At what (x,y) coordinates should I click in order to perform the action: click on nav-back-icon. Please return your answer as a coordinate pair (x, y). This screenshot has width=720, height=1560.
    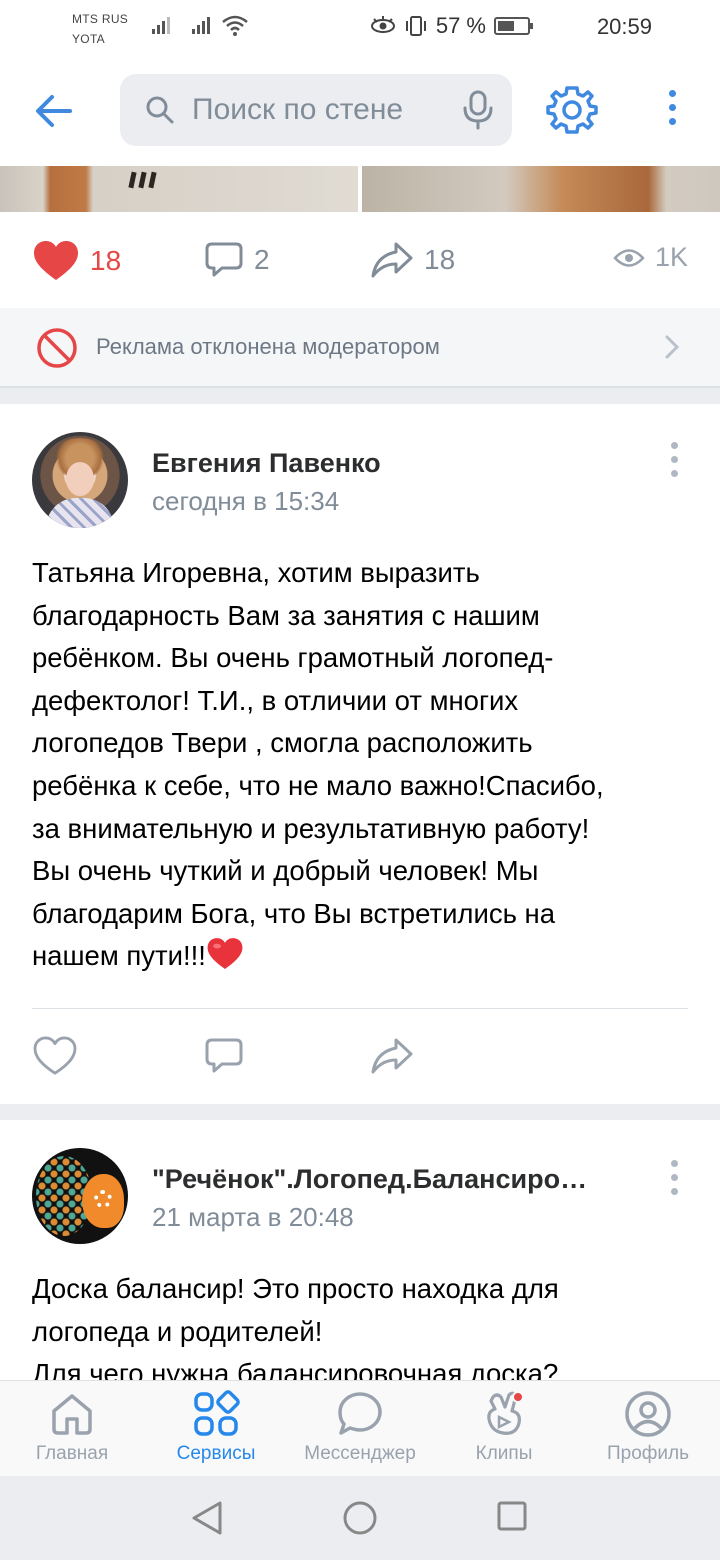
    Looking at the image, I should click on (207, 1518).